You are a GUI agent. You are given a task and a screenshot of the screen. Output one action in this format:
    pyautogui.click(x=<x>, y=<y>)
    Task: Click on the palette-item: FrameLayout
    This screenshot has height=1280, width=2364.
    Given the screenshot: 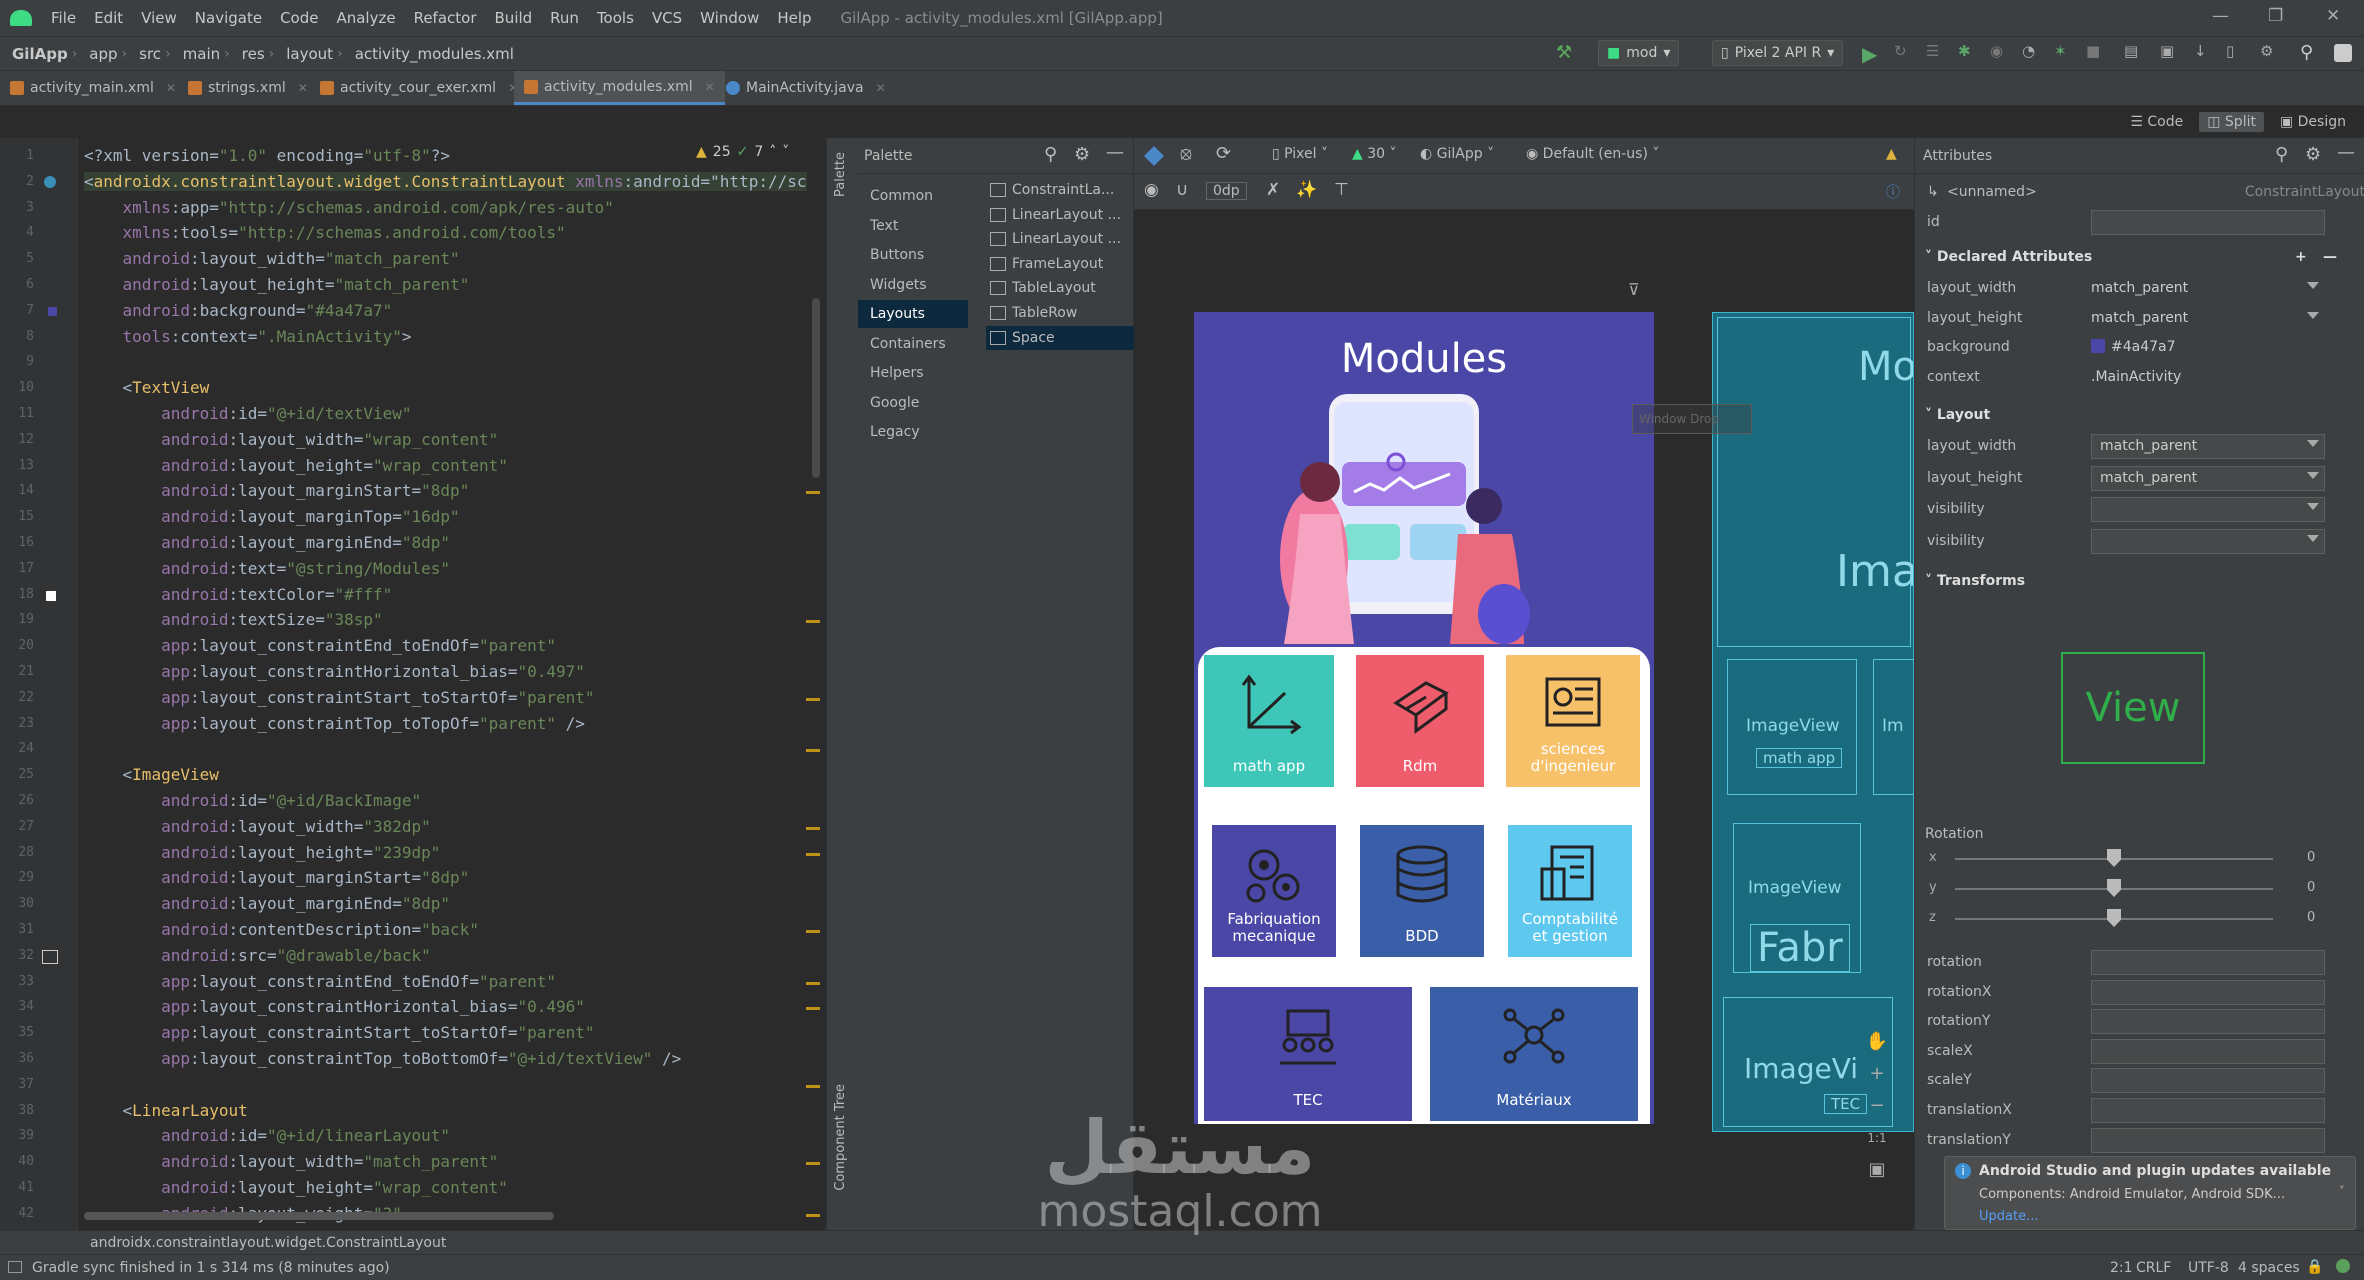 What is the action you would take?
    pyautogui.click(x=1060, y=264)
    